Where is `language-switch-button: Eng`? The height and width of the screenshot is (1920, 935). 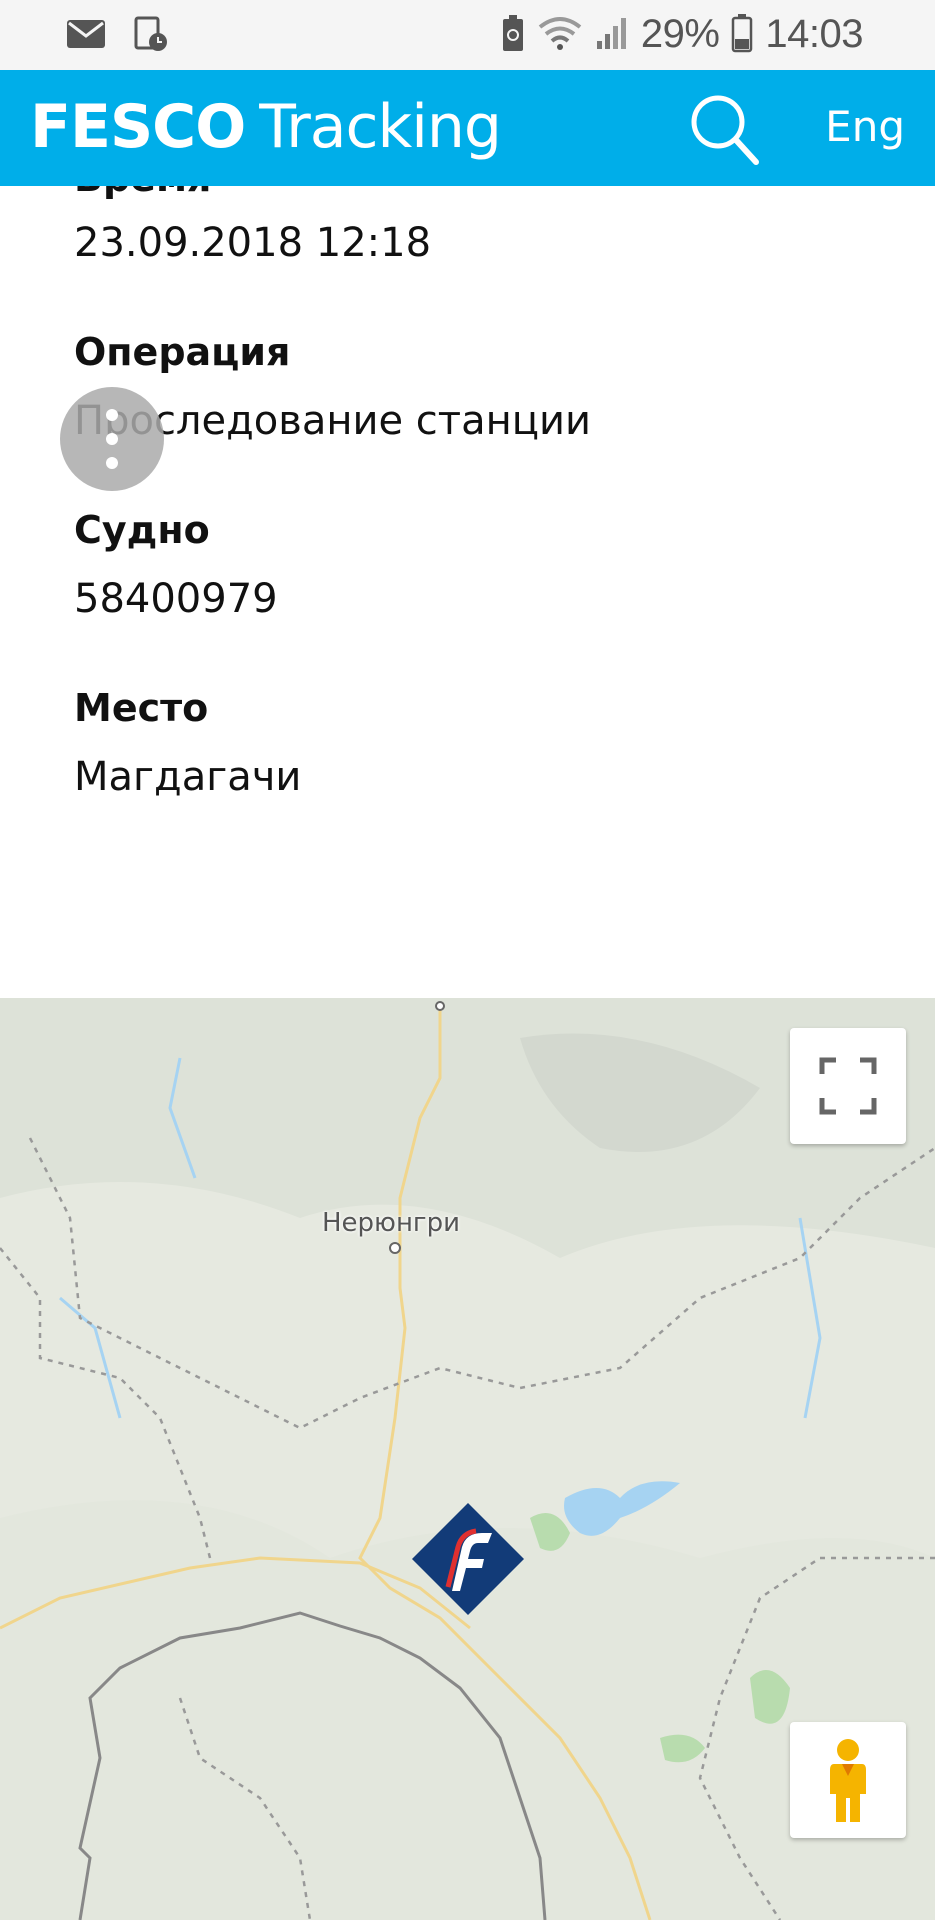 language-switch-button: Eng is located at coordinates (865, 126).